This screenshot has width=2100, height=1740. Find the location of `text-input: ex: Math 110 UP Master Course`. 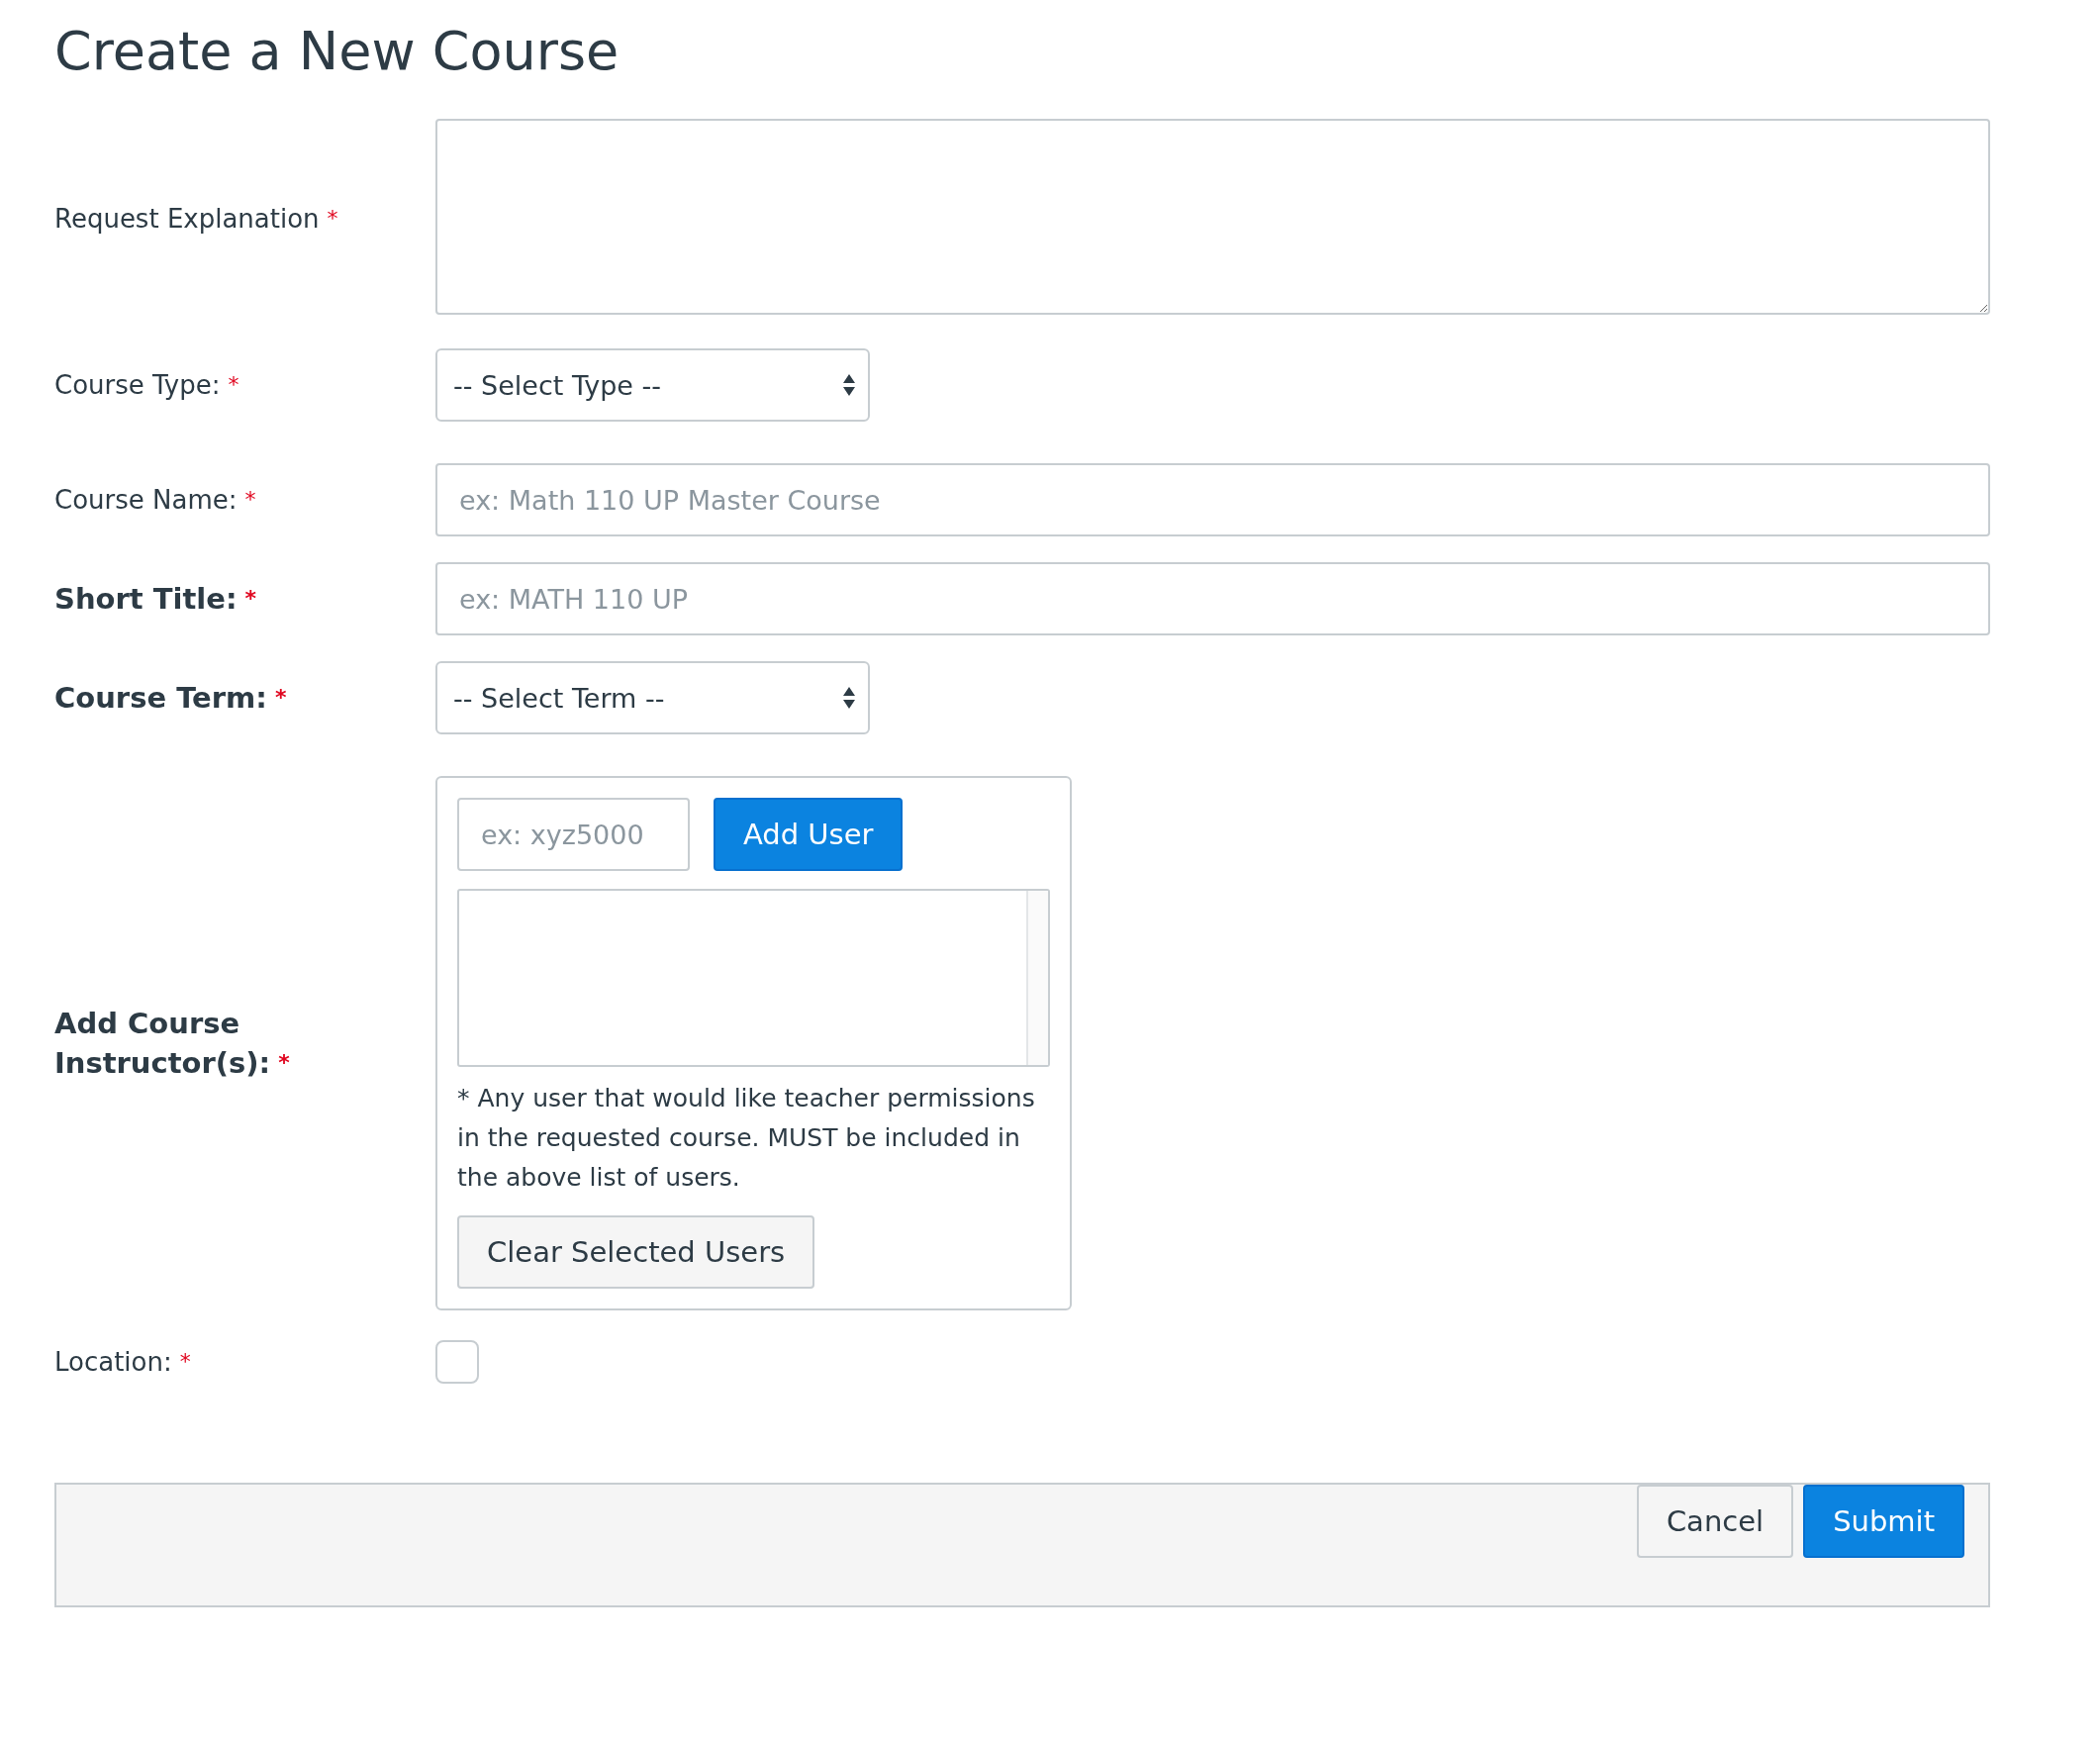

text-input: ex: Math 110 UP Master Course is located at coordinates (1212, 499).